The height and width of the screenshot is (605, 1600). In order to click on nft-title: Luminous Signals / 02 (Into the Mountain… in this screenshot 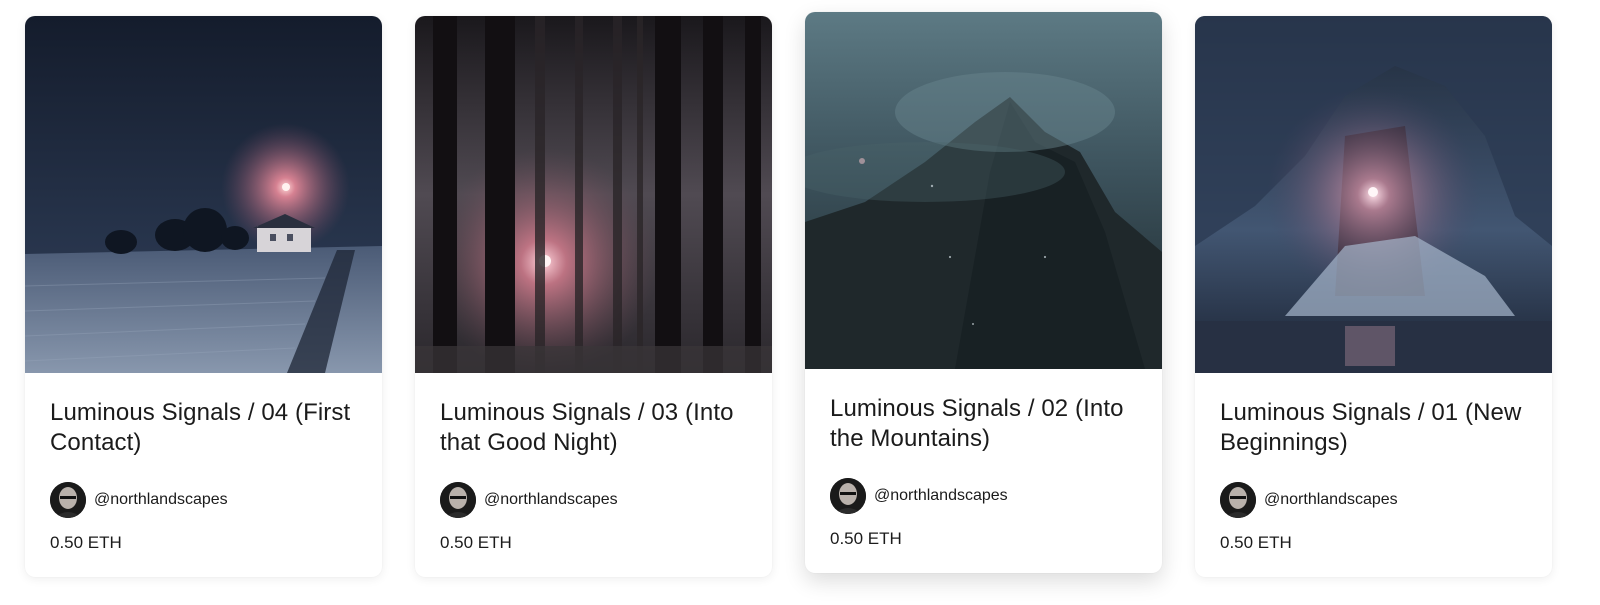, I will do `click(987, 424)`.